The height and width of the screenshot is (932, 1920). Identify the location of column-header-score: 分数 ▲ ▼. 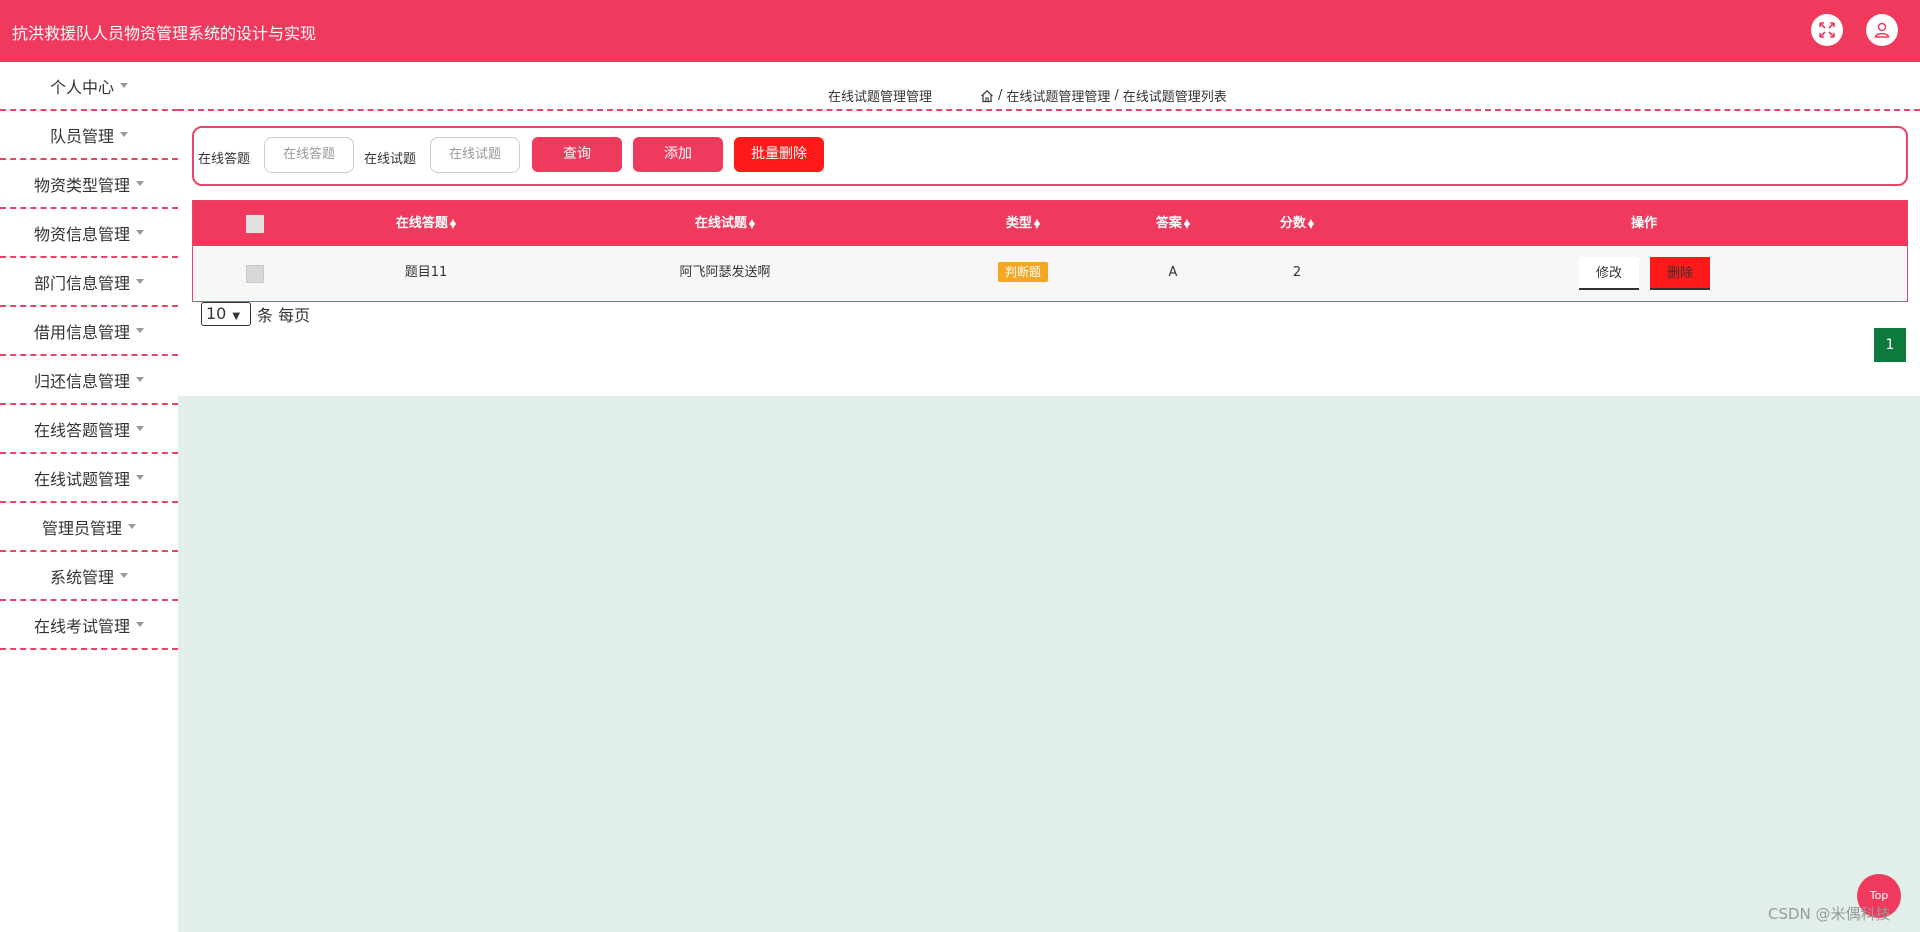
(1297, 223).